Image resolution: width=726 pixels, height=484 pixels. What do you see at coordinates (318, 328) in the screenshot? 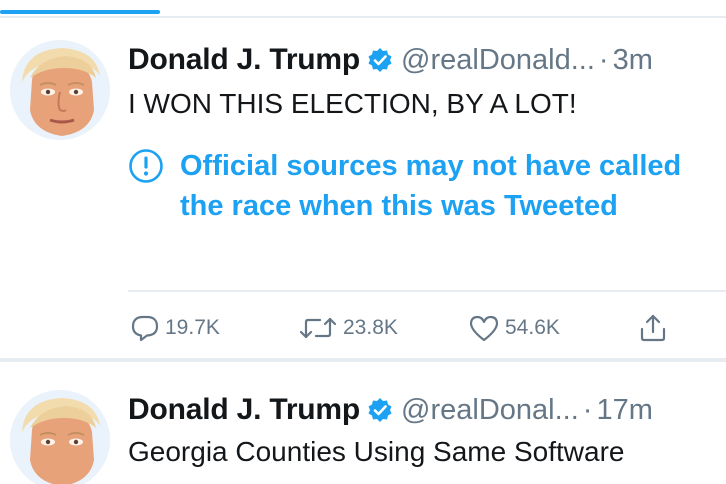
I see `retweet-icon` at bounding box center [318, 328].